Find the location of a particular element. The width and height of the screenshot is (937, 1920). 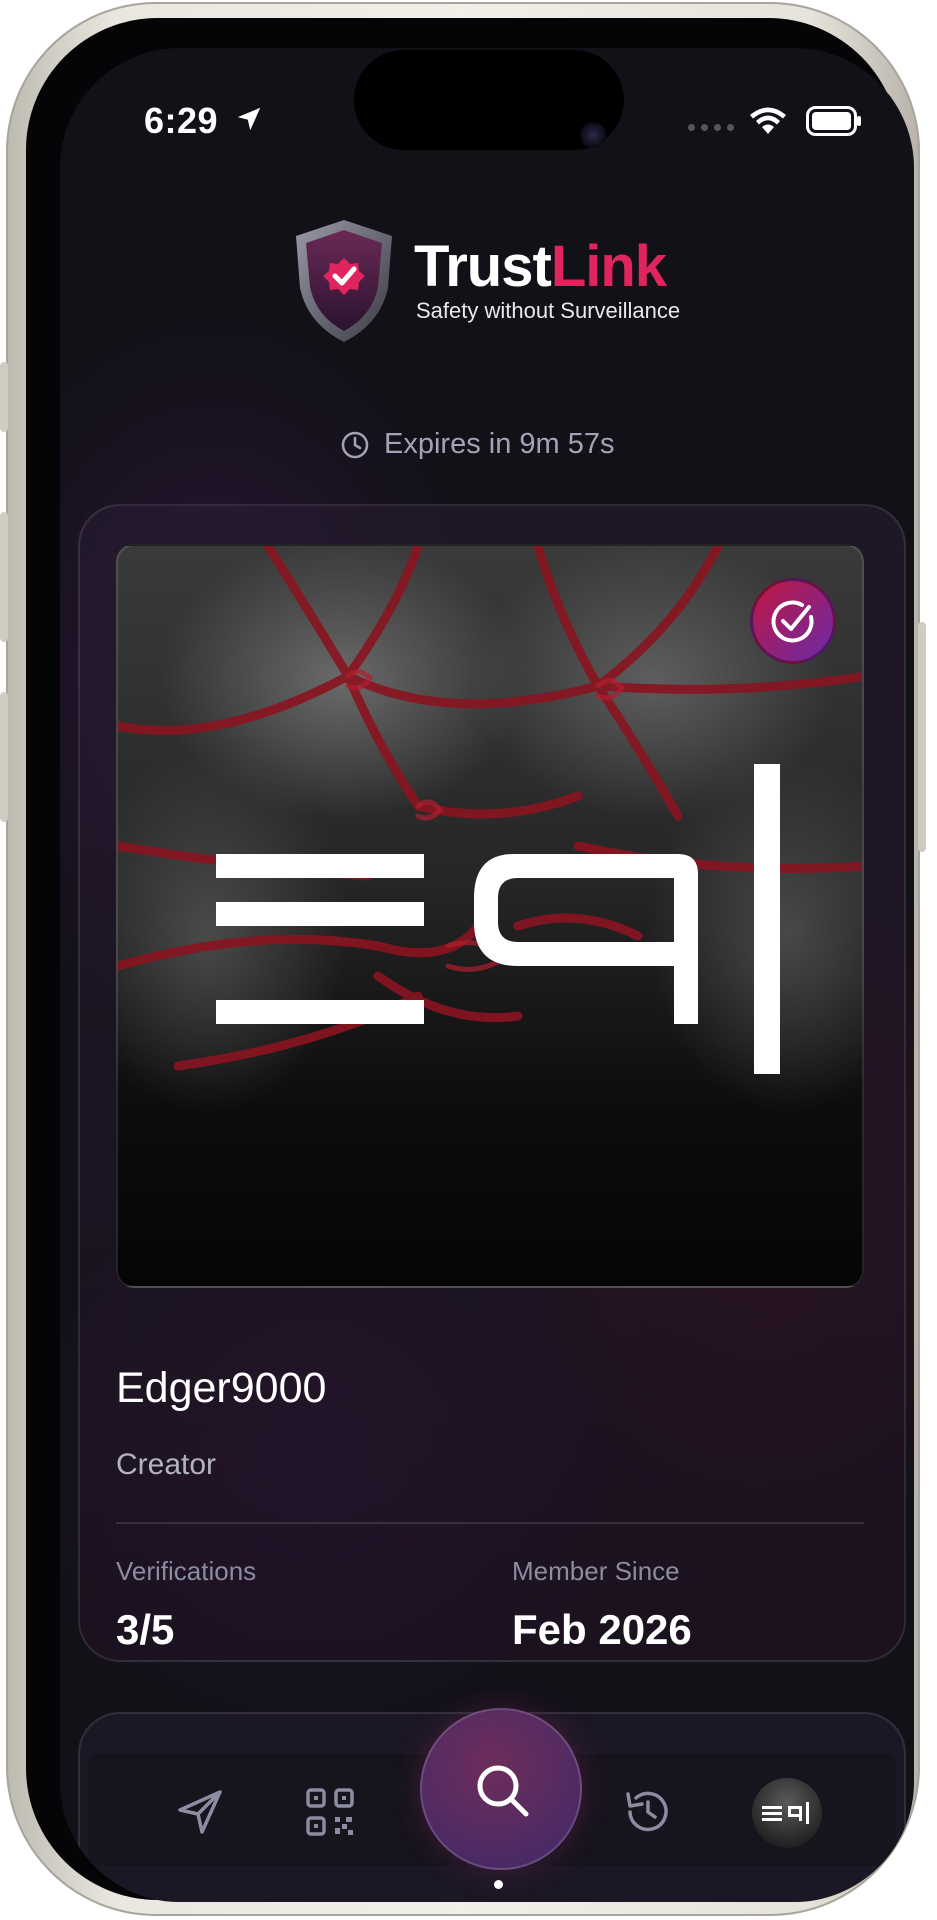

signal-dots-icon is located at coordinates (711, 127).